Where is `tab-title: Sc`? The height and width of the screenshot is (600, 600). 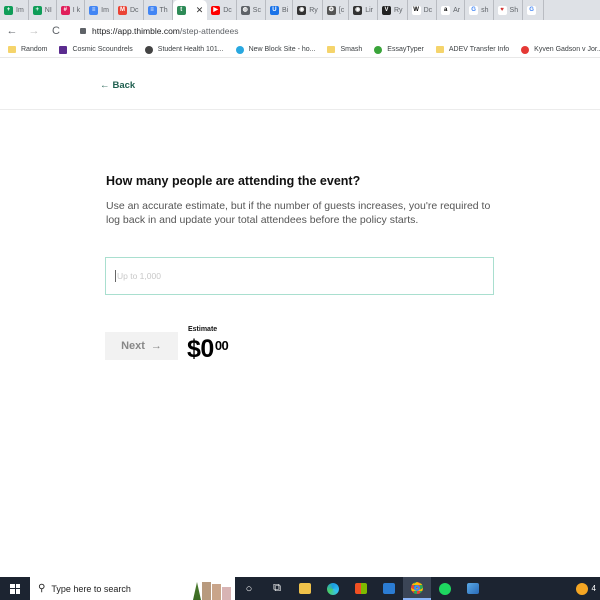 tab-title: Sc is located at coordinates (256, 10).